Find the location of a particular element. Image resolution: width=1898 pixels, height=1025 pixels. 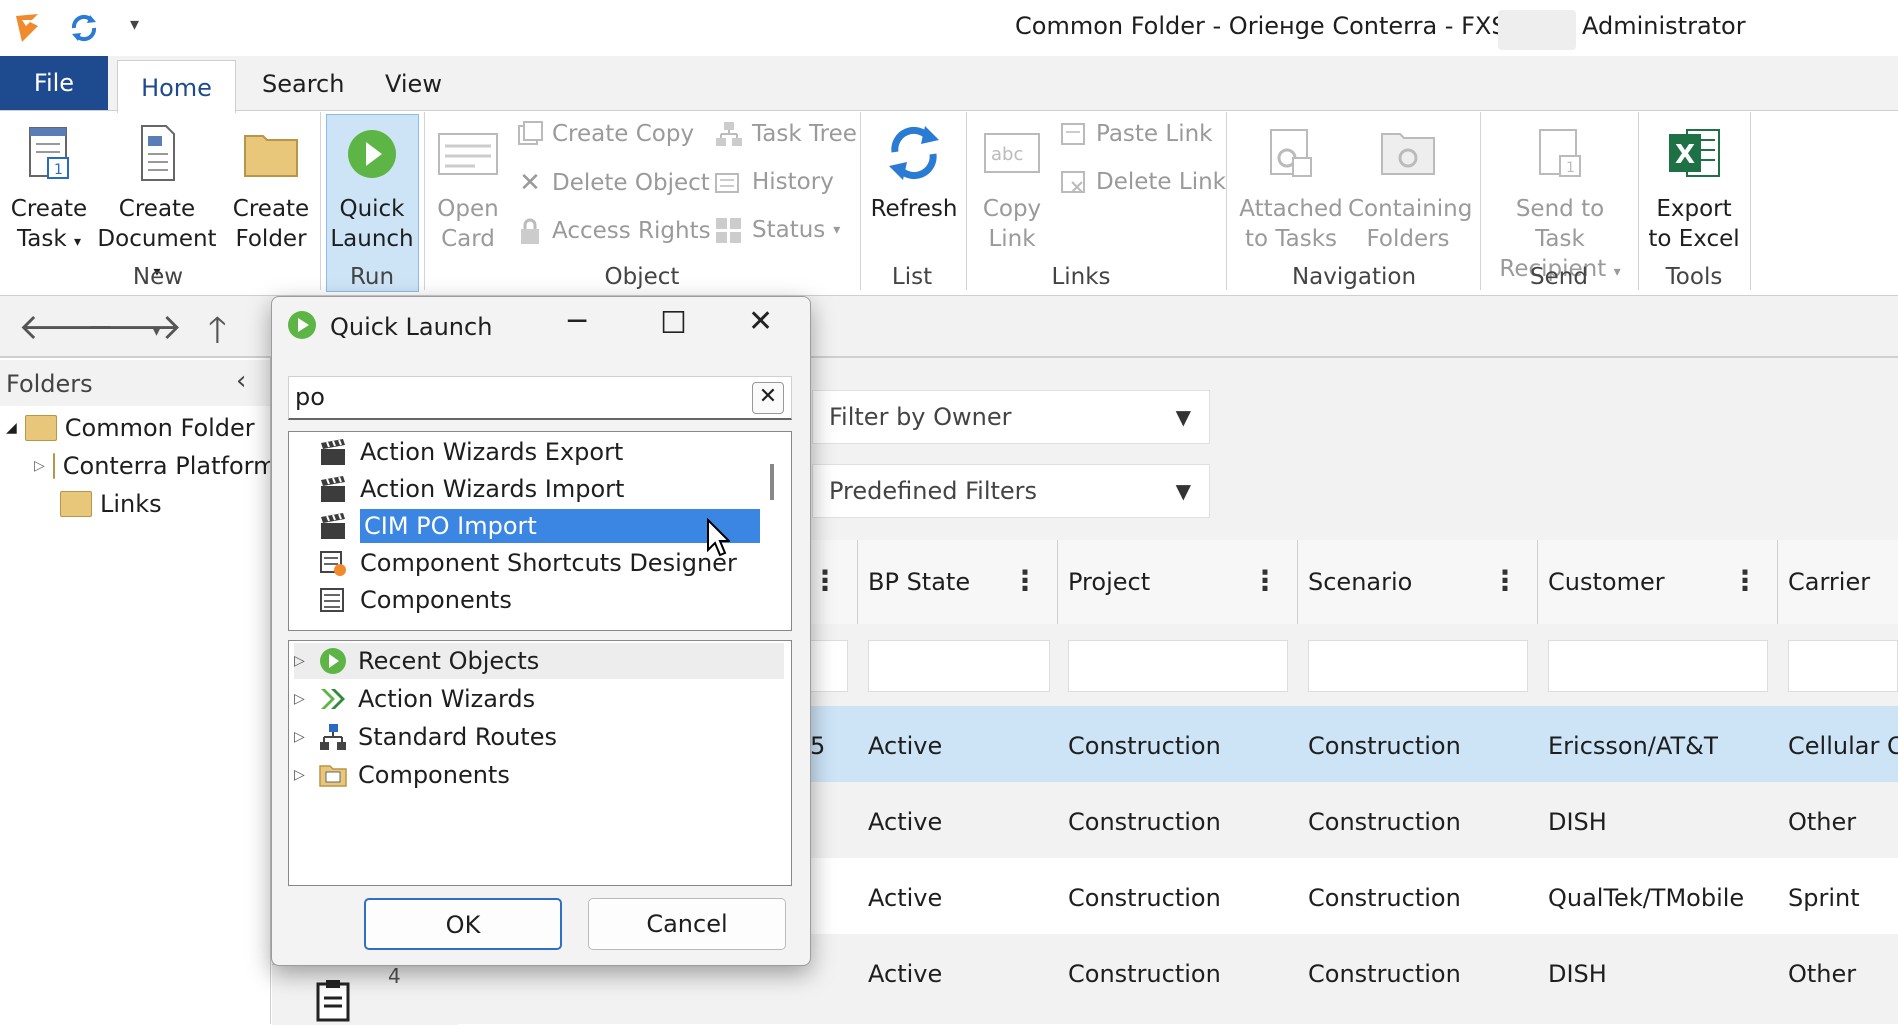

create-document-button: Create Document ▾ is located at coordinates (157, 203).